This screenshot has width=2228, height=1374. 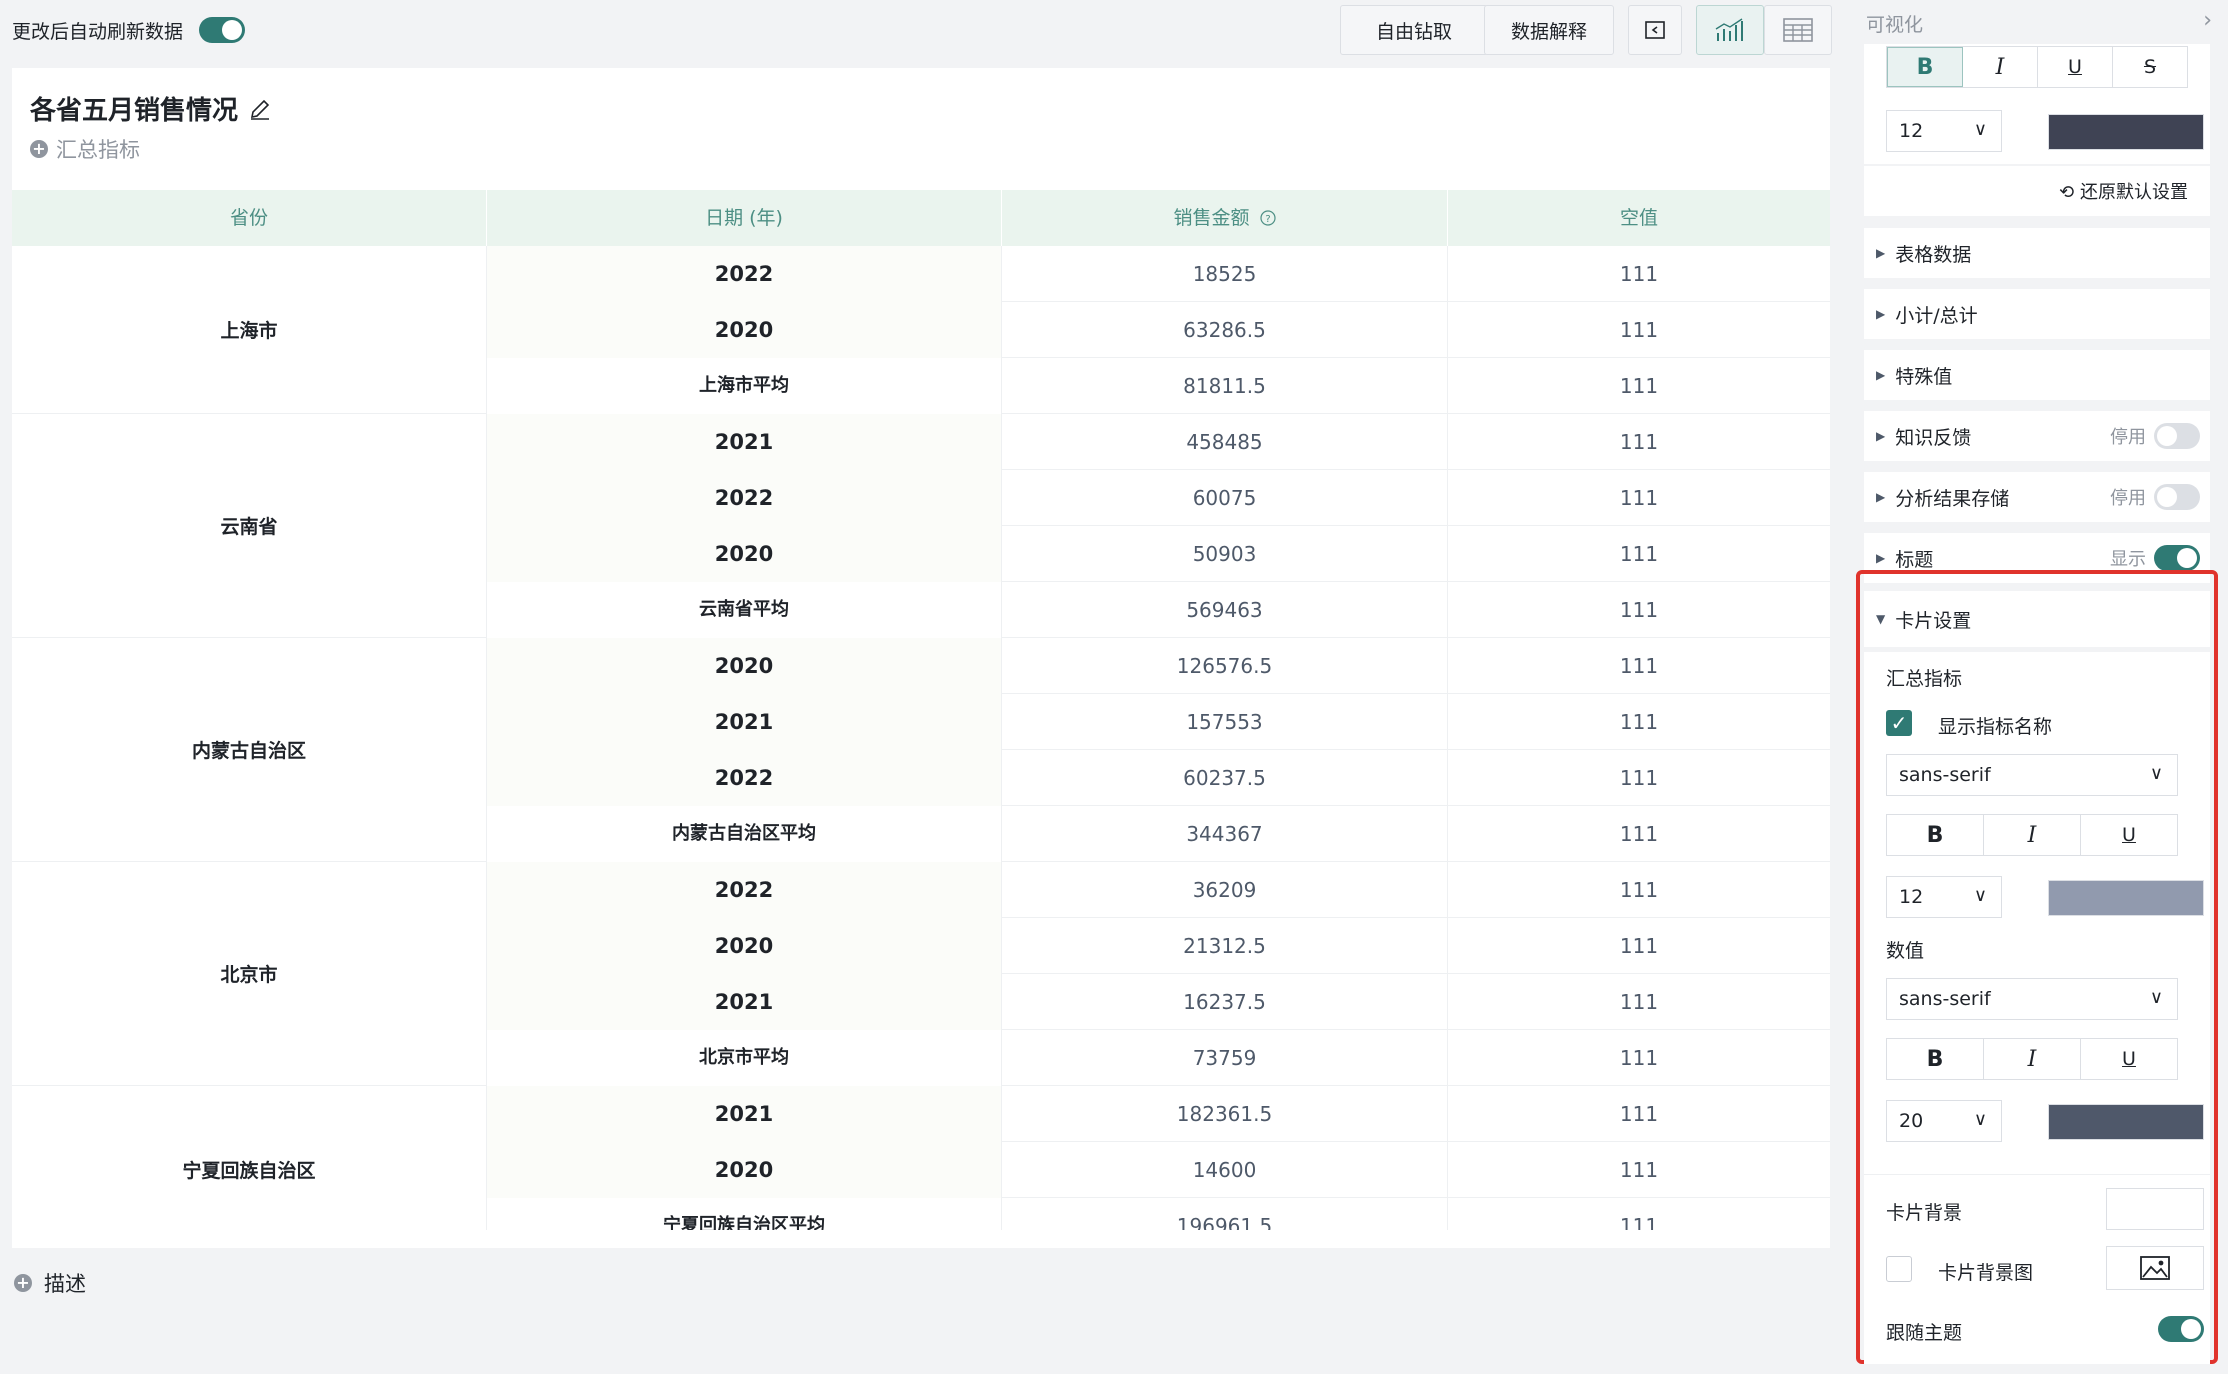 I want to click on card-settings-header: ▼ 卡片设置, so click(x=2037, y=619).